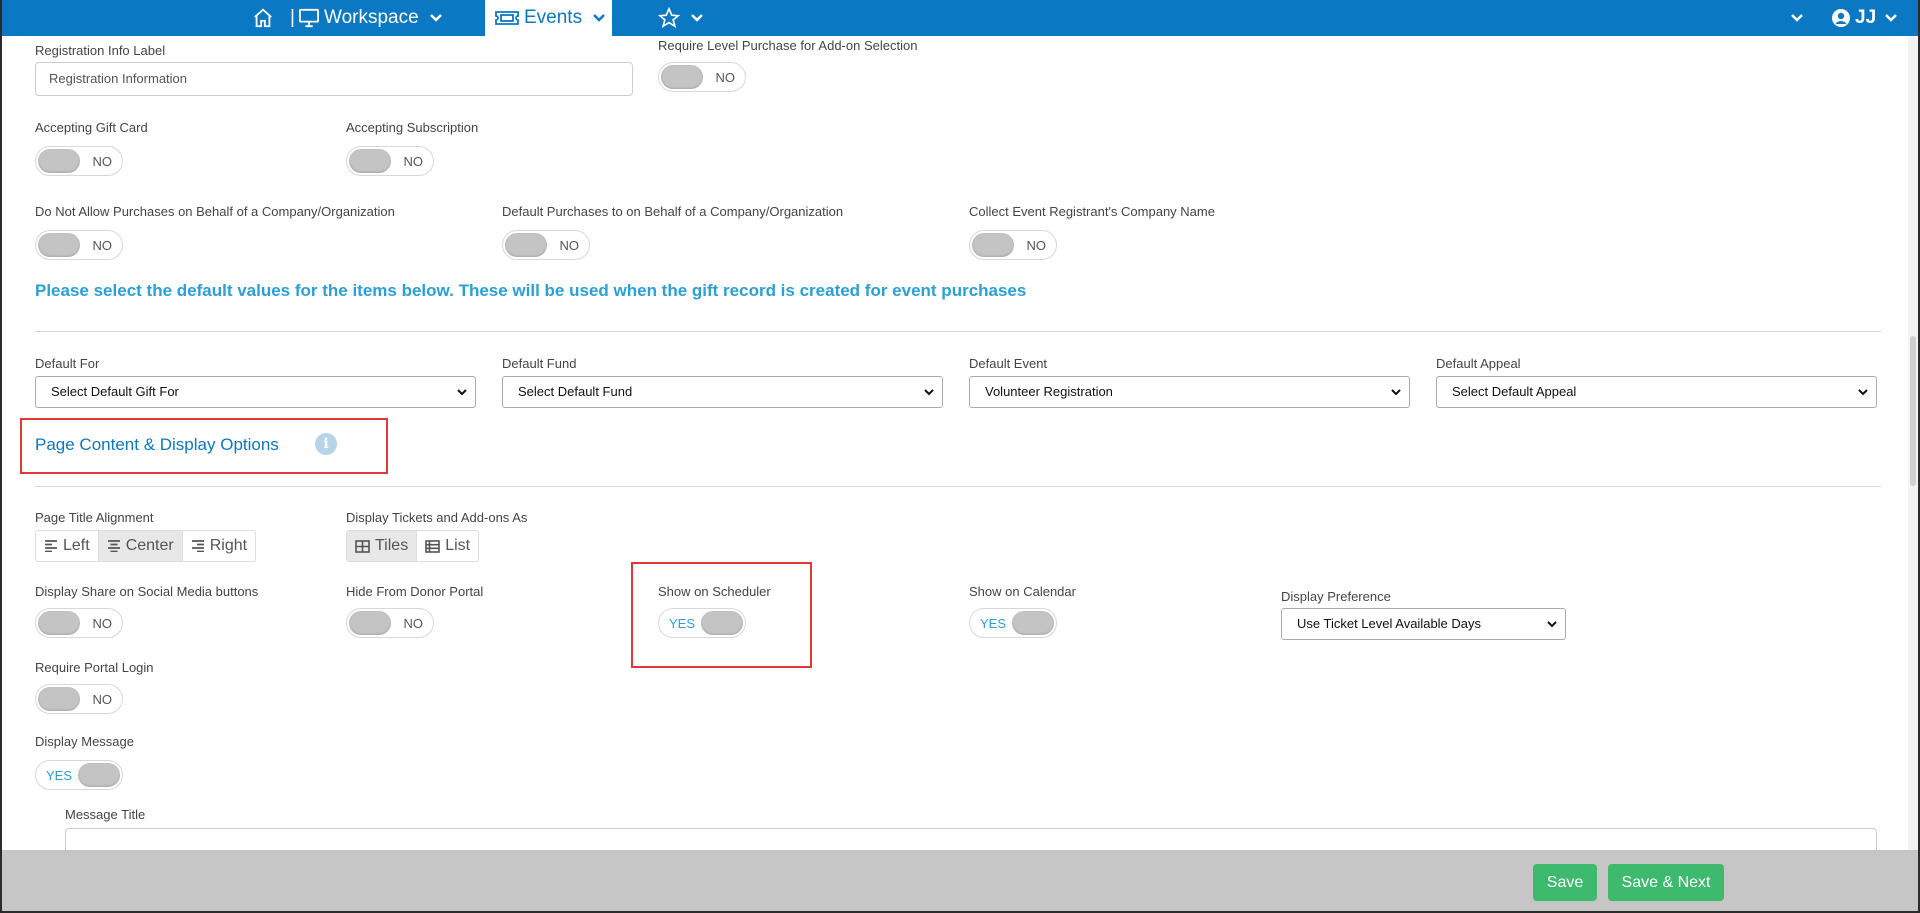 The height and width of the screenshot is (913, 1920). I want to click on select-value: Volunteer Registration, so click(1049, 391).